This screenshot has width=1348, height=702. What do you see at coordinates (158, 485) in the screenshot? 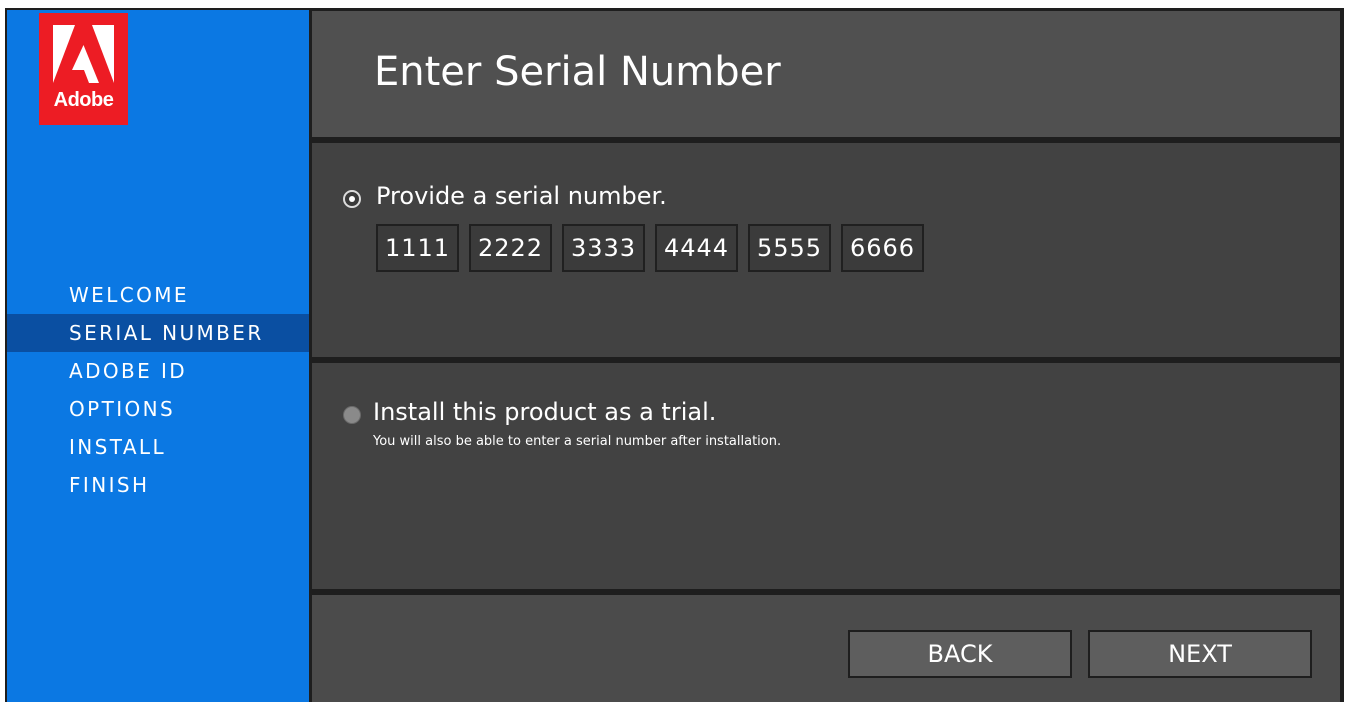
I see `sidebar-item-finish: FINISH` at bounding box center [158, 485].